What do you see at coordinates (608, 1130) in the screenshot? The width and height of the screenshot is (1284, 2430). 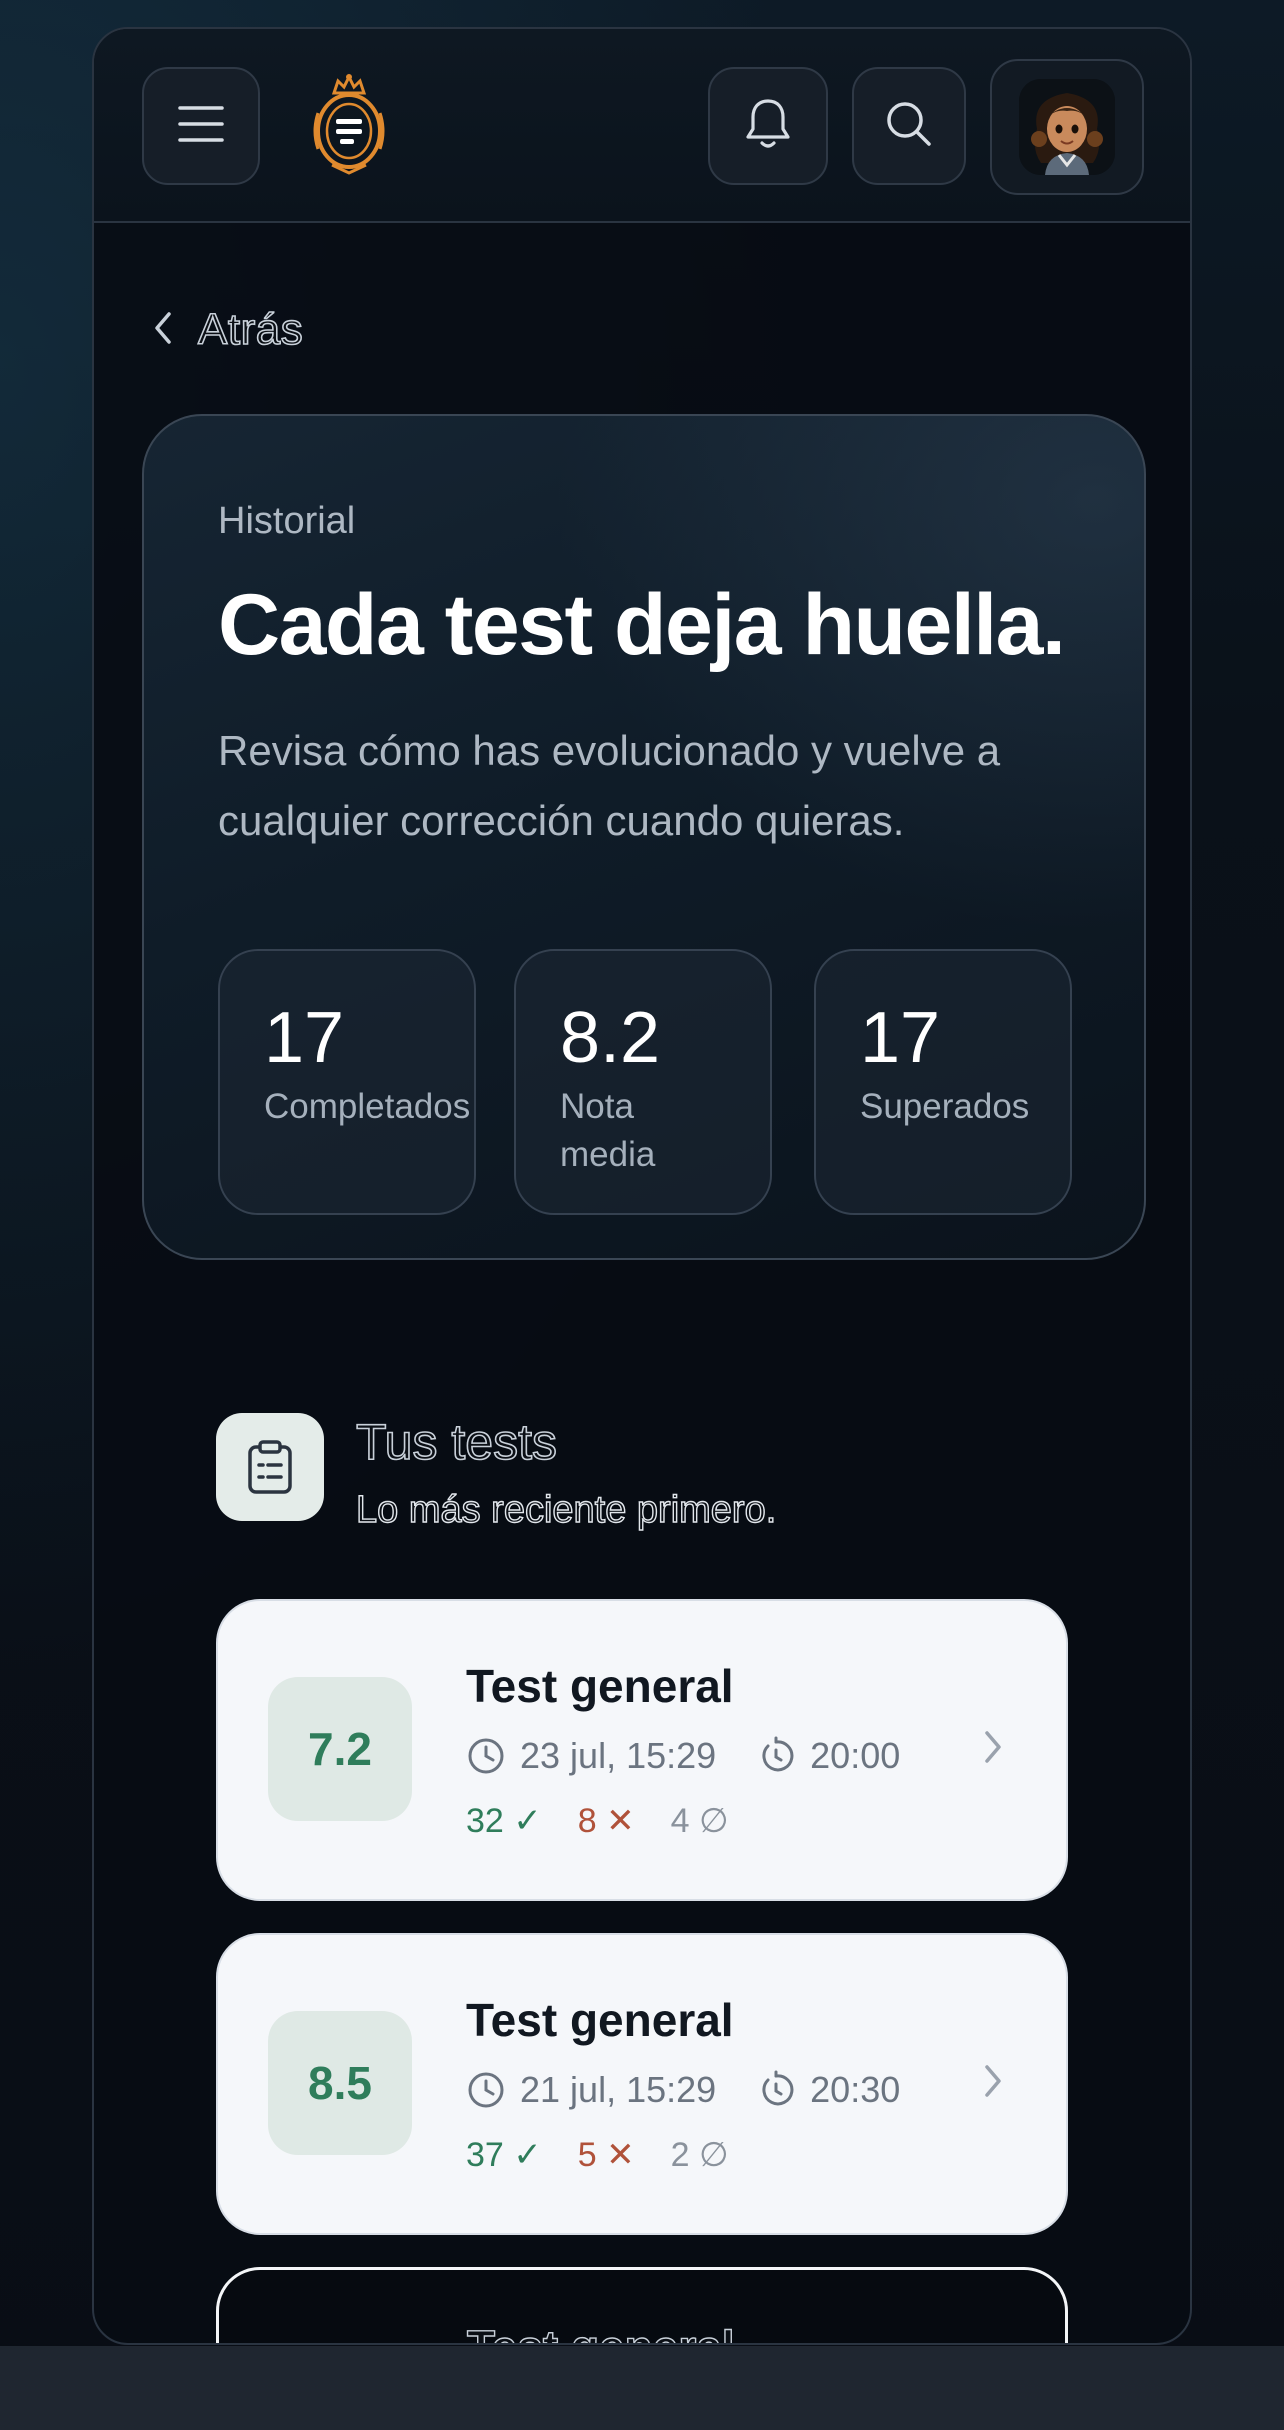 I see `stat-label: Nota media` at bounding box center [608, 1130].